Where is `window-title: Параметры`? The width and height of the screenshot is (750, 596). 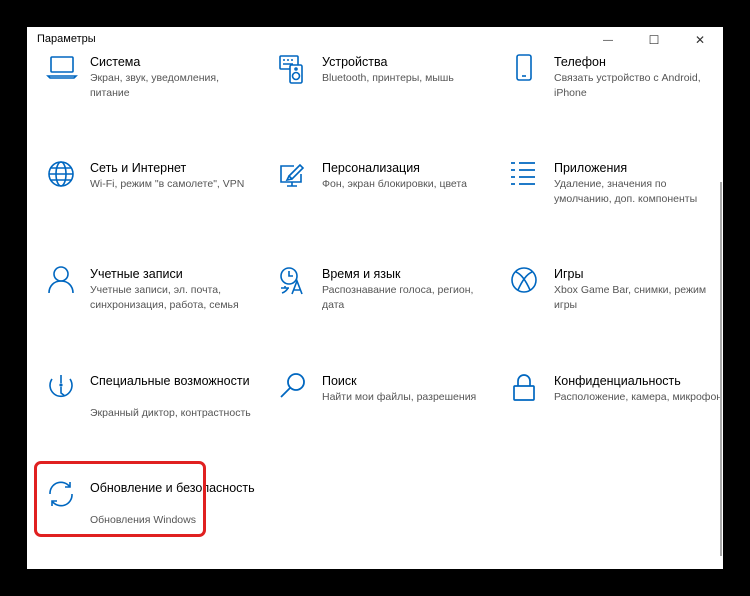 window-title: Параметры is located at coordinates (66, 39).